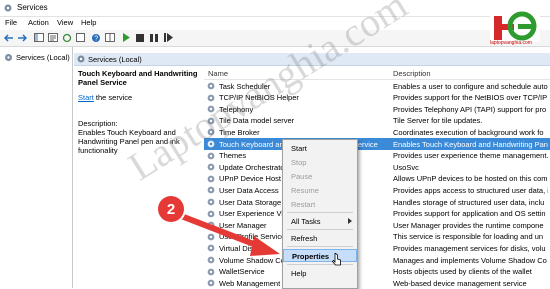  Describe the element at coordinates (32, 7) in the screenshot. I see `window-title: Services` at that location.